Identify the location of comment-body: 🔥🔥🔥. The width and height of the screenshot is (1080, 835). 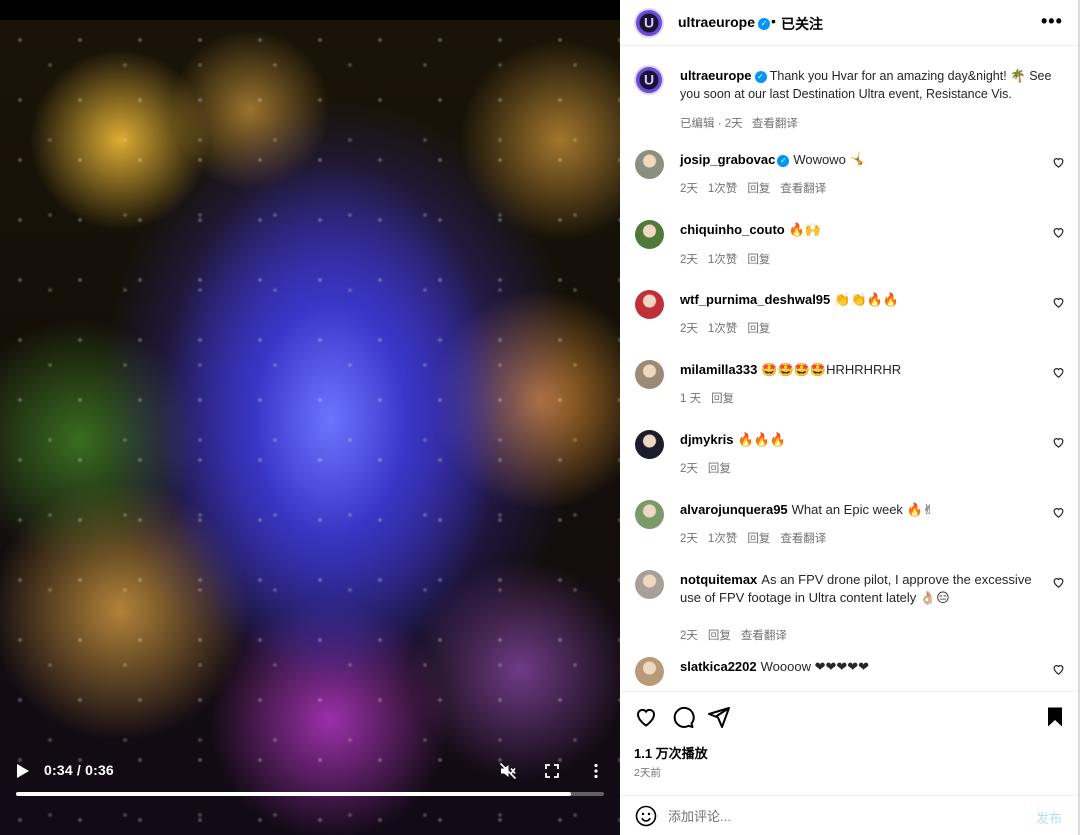
(762, 439).